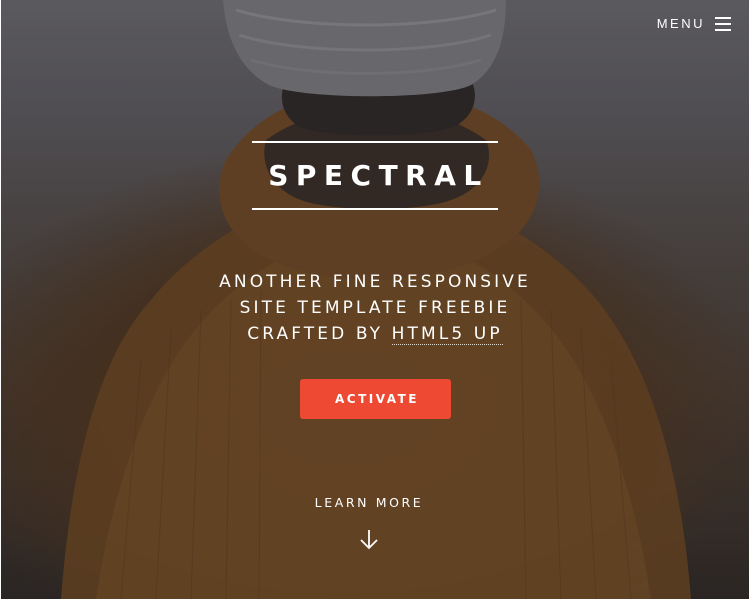 The height and width of the screenshot is (600, 750). Describe the element at coordinates (369, 540) in the screenshot. I see `arrow-down-icon` at that location.